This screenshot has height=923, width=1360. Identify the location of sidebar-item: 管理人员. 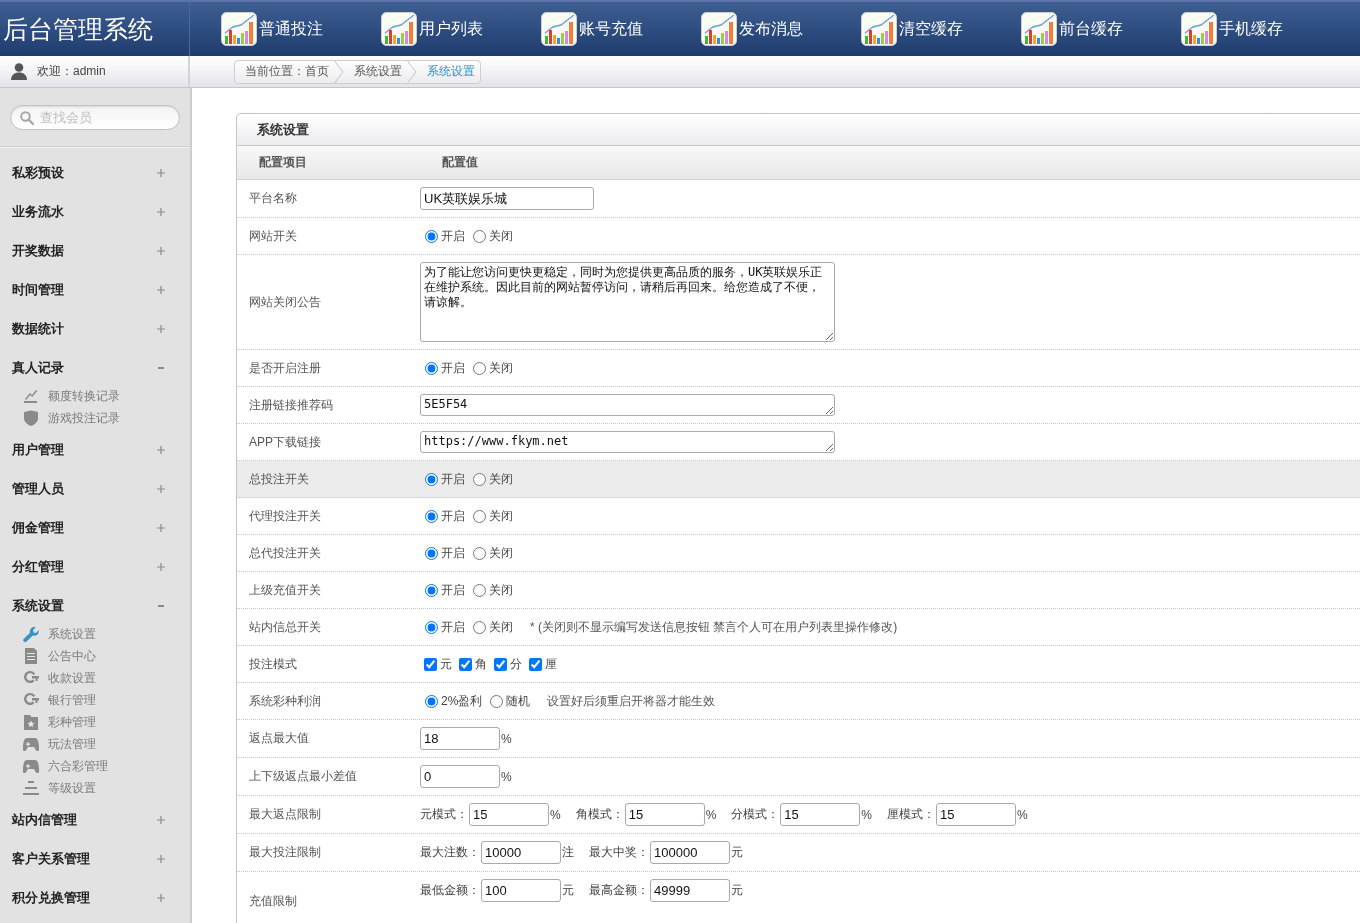
(95, 488).